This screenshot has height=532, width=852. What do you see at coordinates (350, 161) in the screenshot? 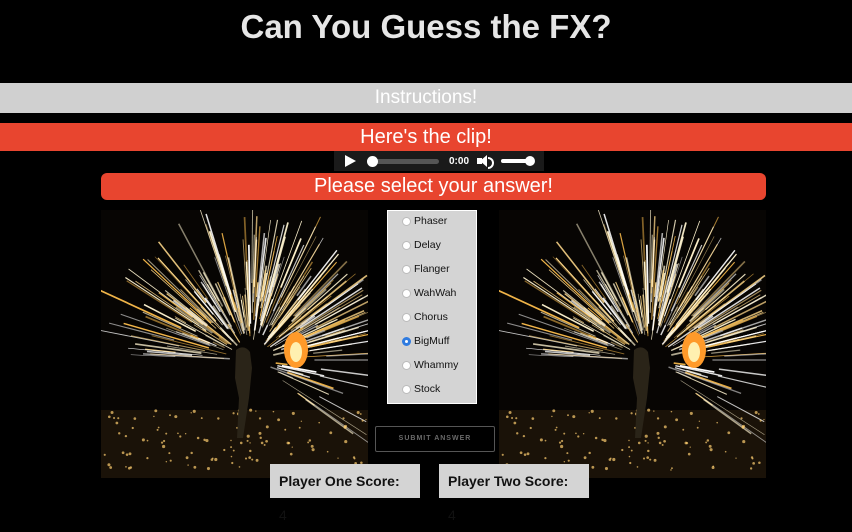
I see `play-icon` at bounding box center [350, 161].